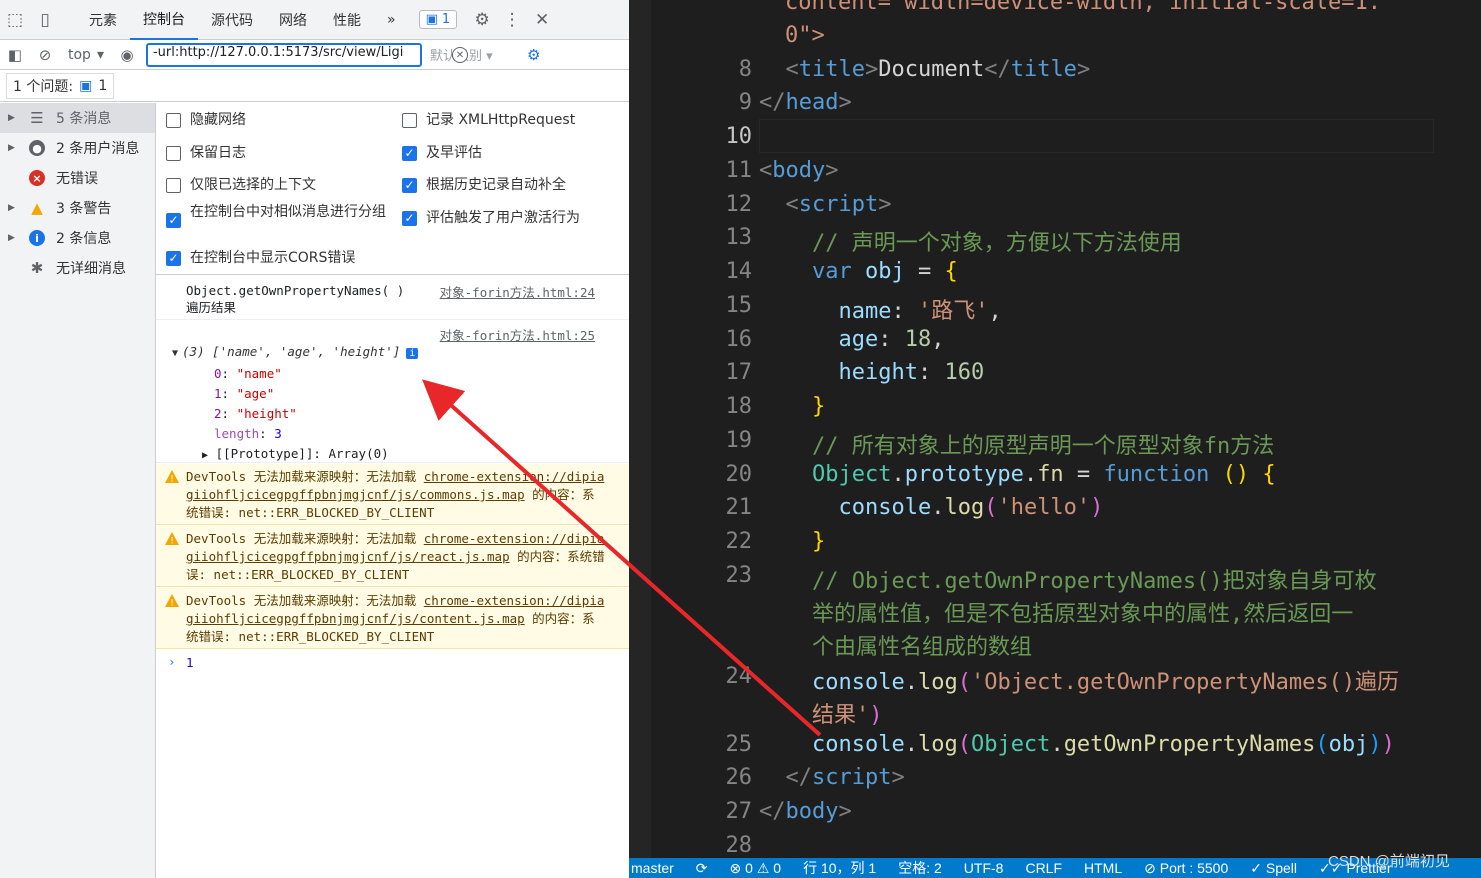  I want to click on sidebar-toggle-icon: ◧, so click(15, 55).